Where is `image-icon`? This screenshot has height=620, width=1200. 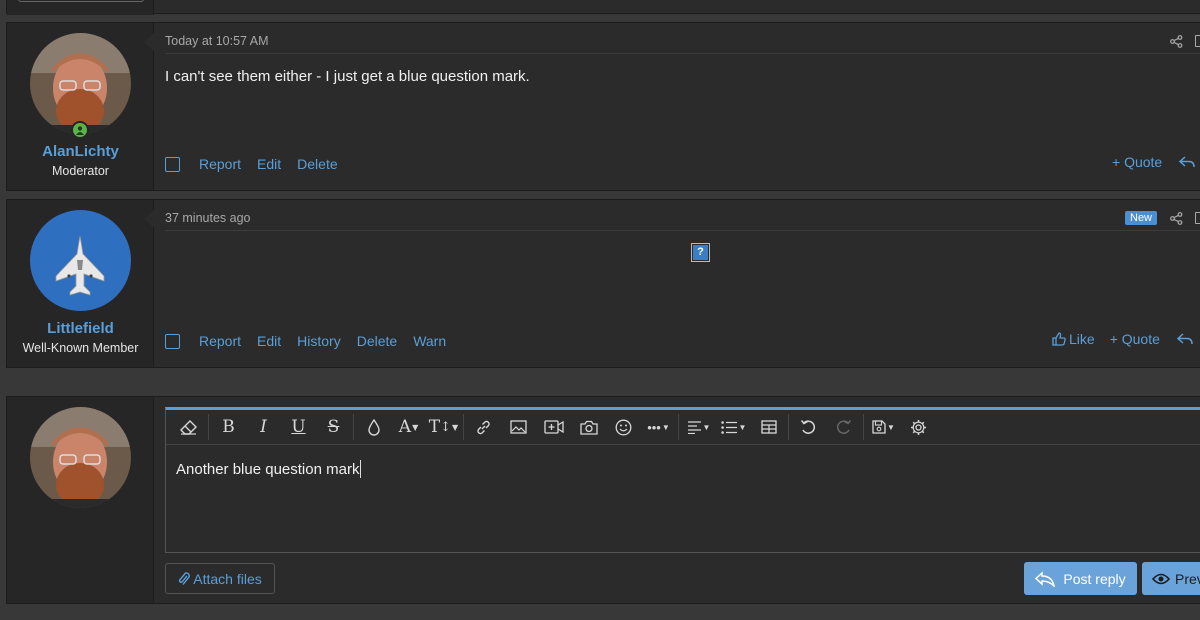 image-icon is located at coordinates (518, 427).